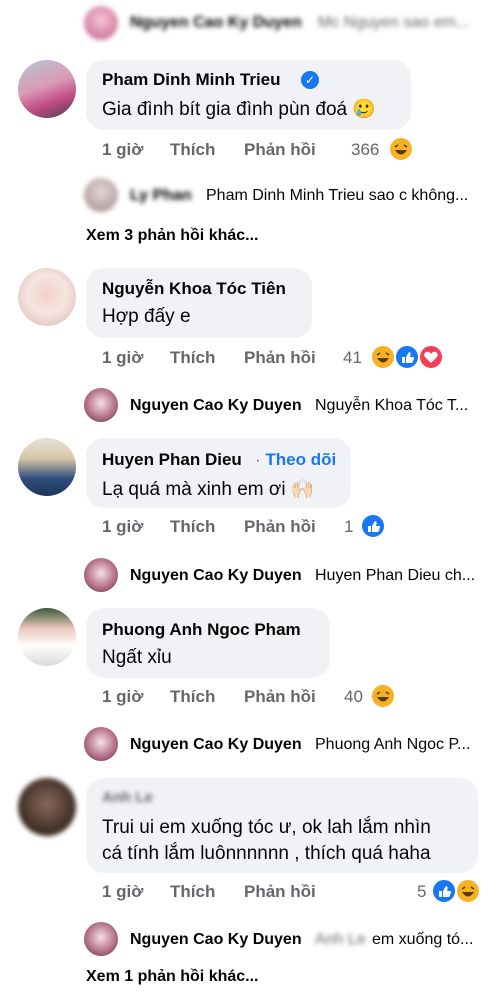 This screenshot has height=1000, width=496. I want to click on commenter-name: Nguyễn Khoa Tóc Tiên, so click(194, 289).